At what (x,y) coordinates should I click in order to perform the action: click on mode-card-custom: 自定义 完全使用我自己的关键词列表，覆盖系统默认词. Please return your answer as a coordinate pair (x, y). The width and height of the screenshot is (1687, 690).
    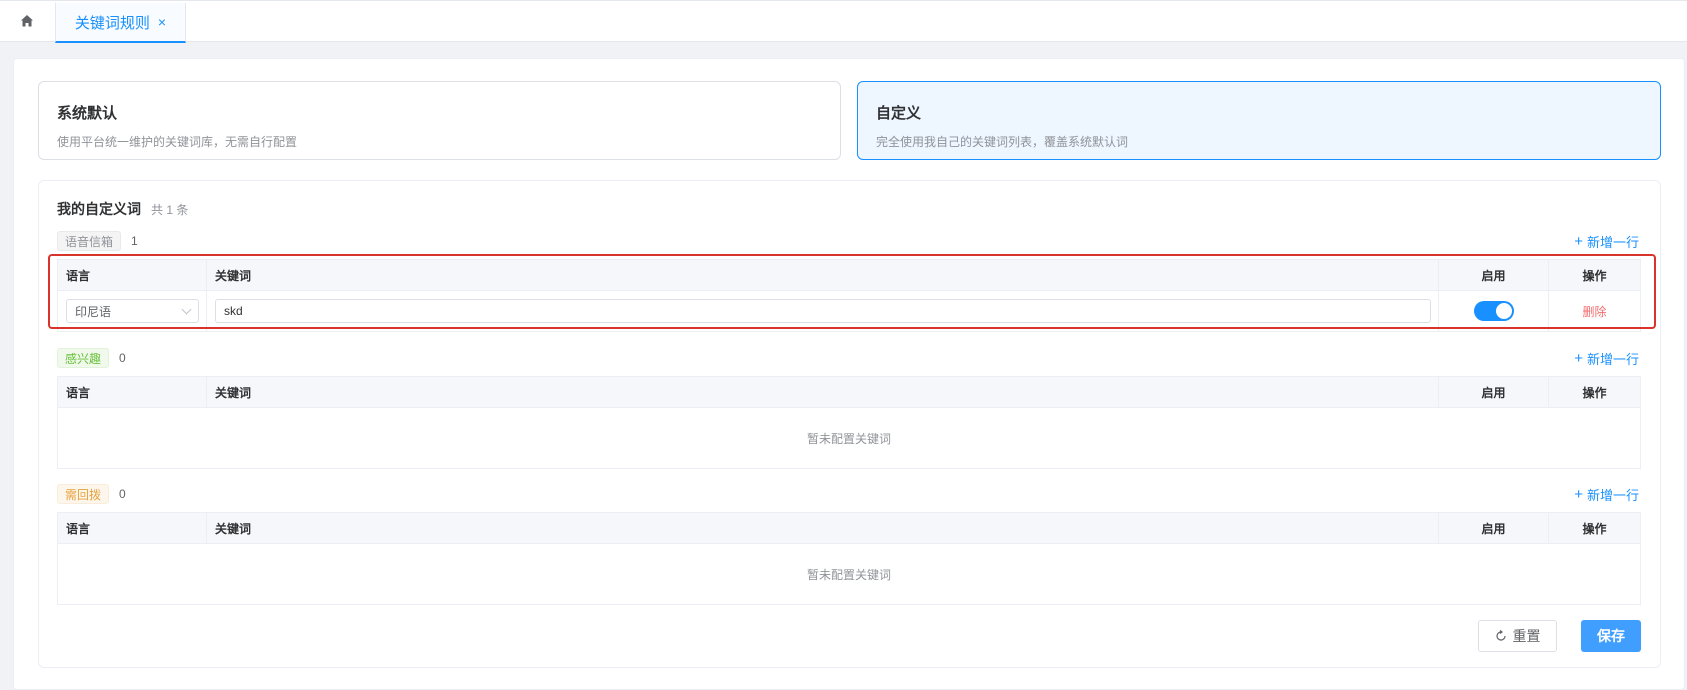
    Looking at the image, I should click on (1259, 120).